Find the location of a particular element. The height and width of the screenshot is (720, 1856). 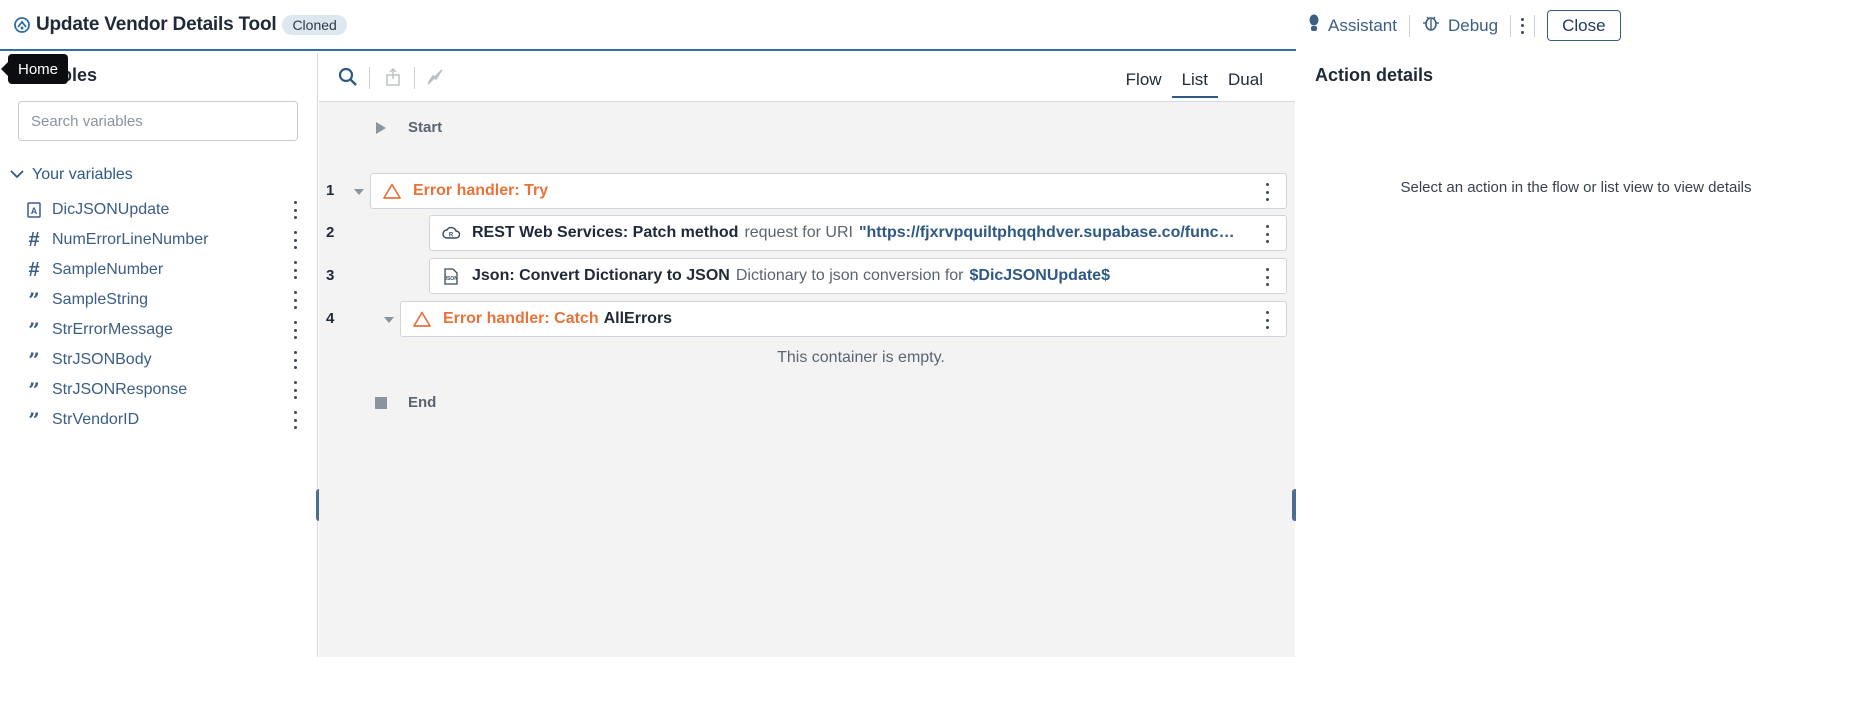

bot-logo-icon is located at coordinates (22, 25).